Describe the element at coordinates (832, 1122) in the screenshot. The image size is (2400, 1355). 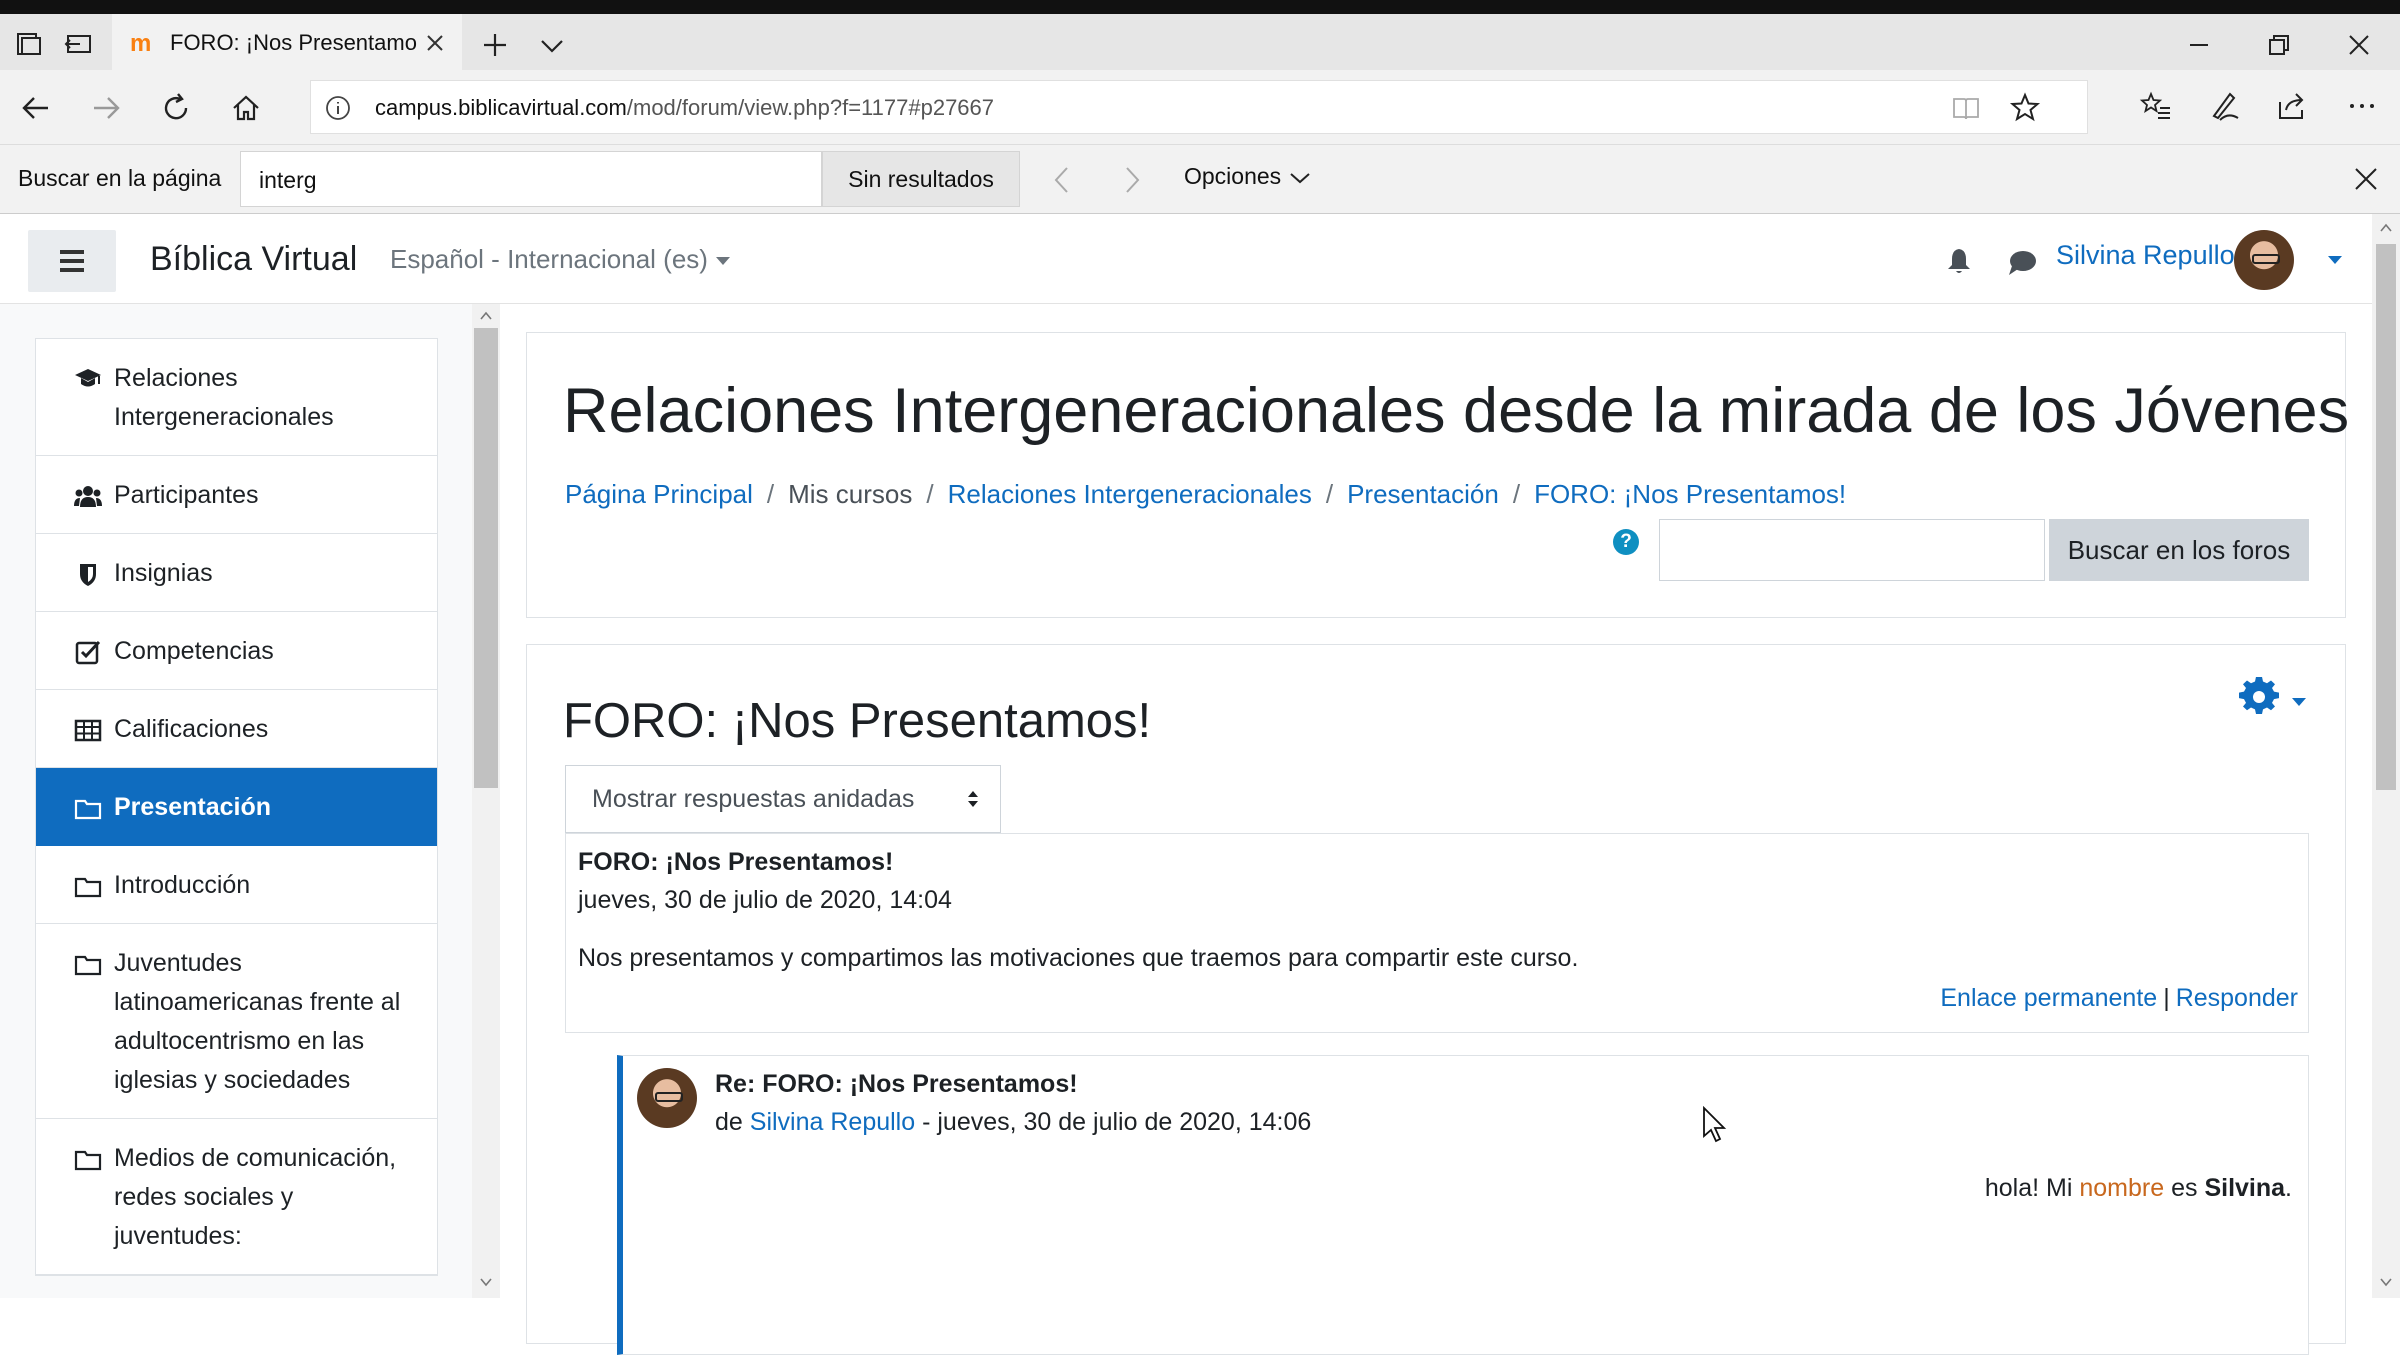
I see `author-link: Silvina Repullo` at that location.